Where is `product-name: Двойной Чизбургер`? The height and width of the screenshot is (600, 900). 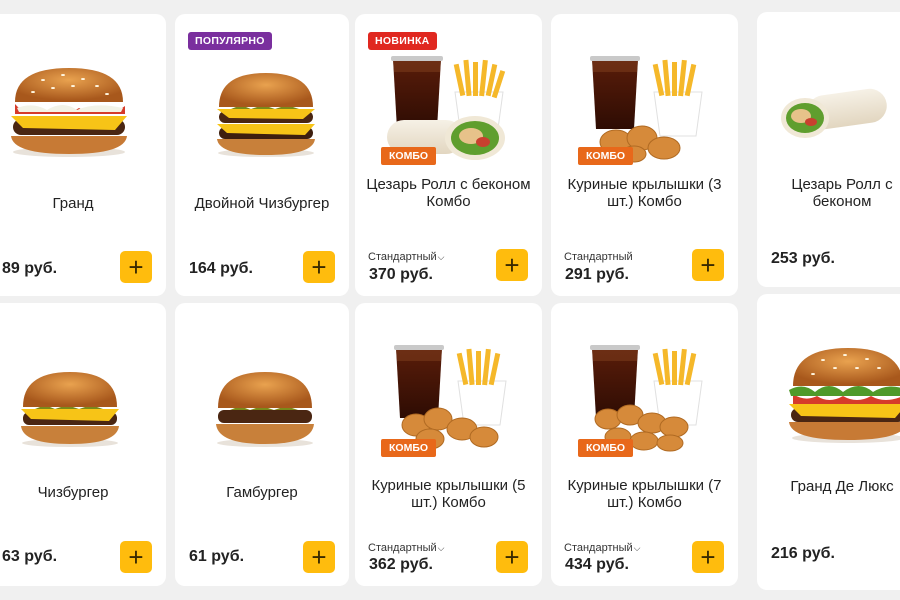 product-name: Двойной Чизбургер is located at coordinates (262, 203).